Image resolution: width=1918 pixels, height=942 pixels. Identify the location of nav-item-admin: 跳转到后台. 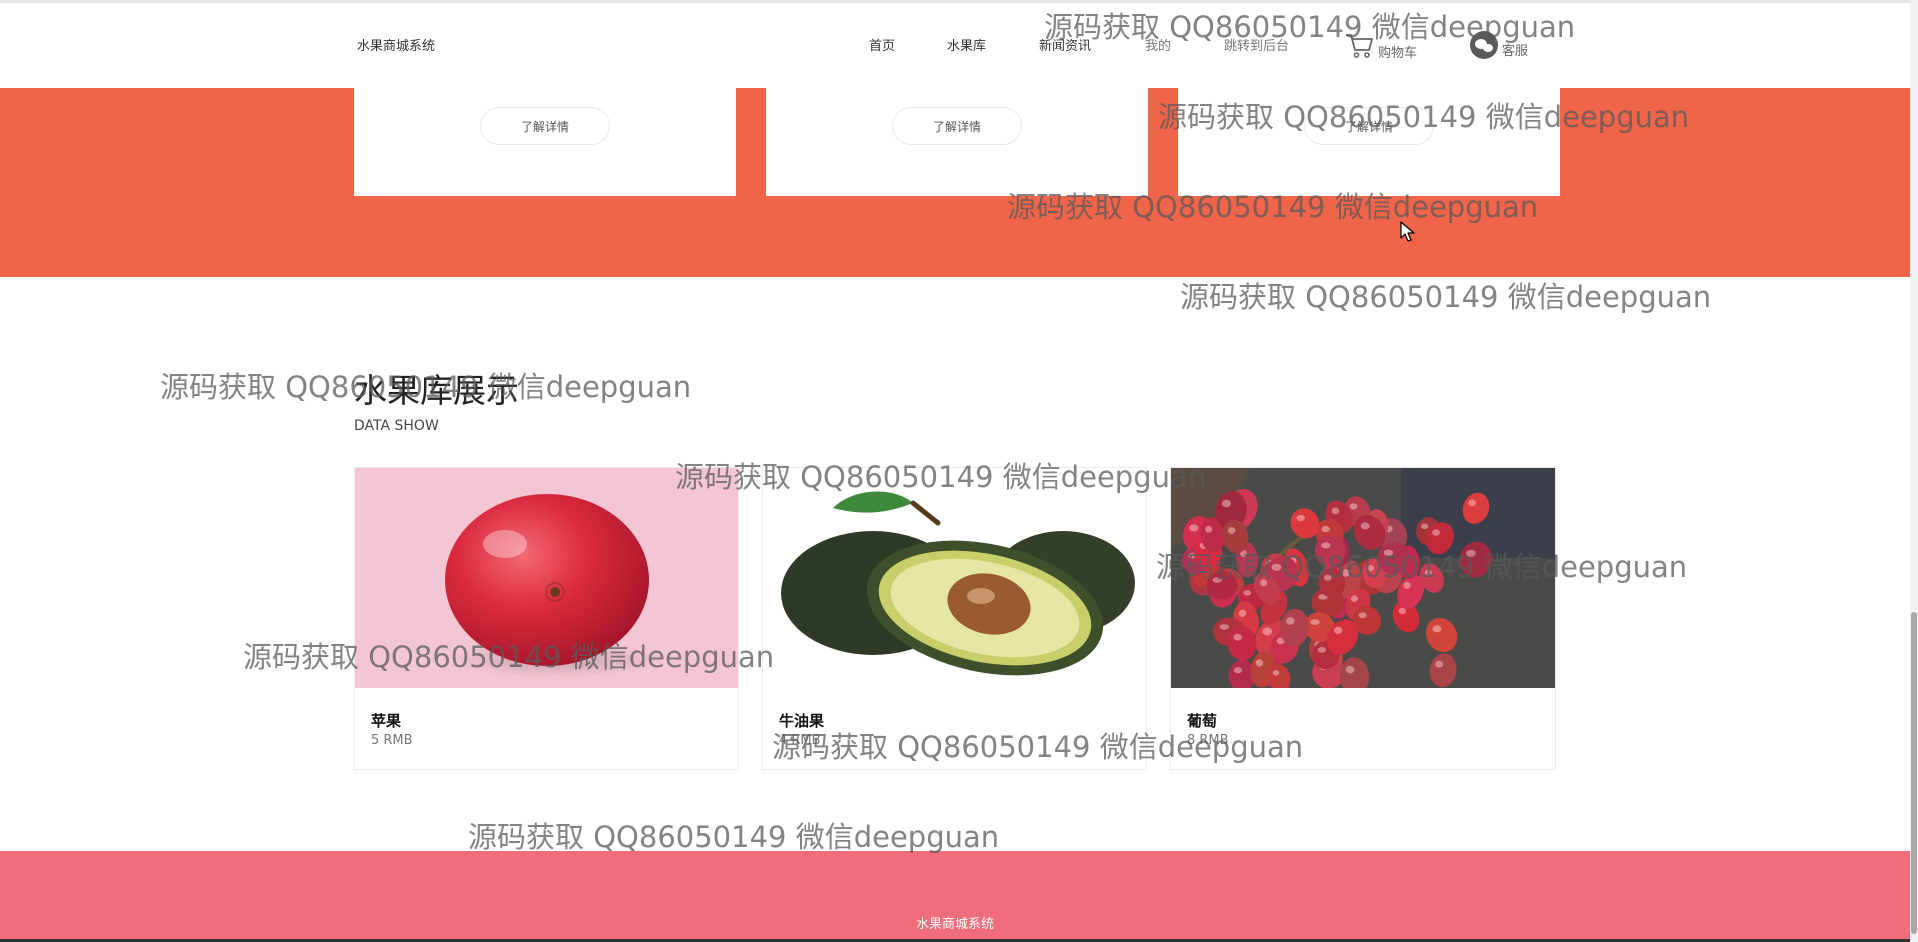
(1256, 44).